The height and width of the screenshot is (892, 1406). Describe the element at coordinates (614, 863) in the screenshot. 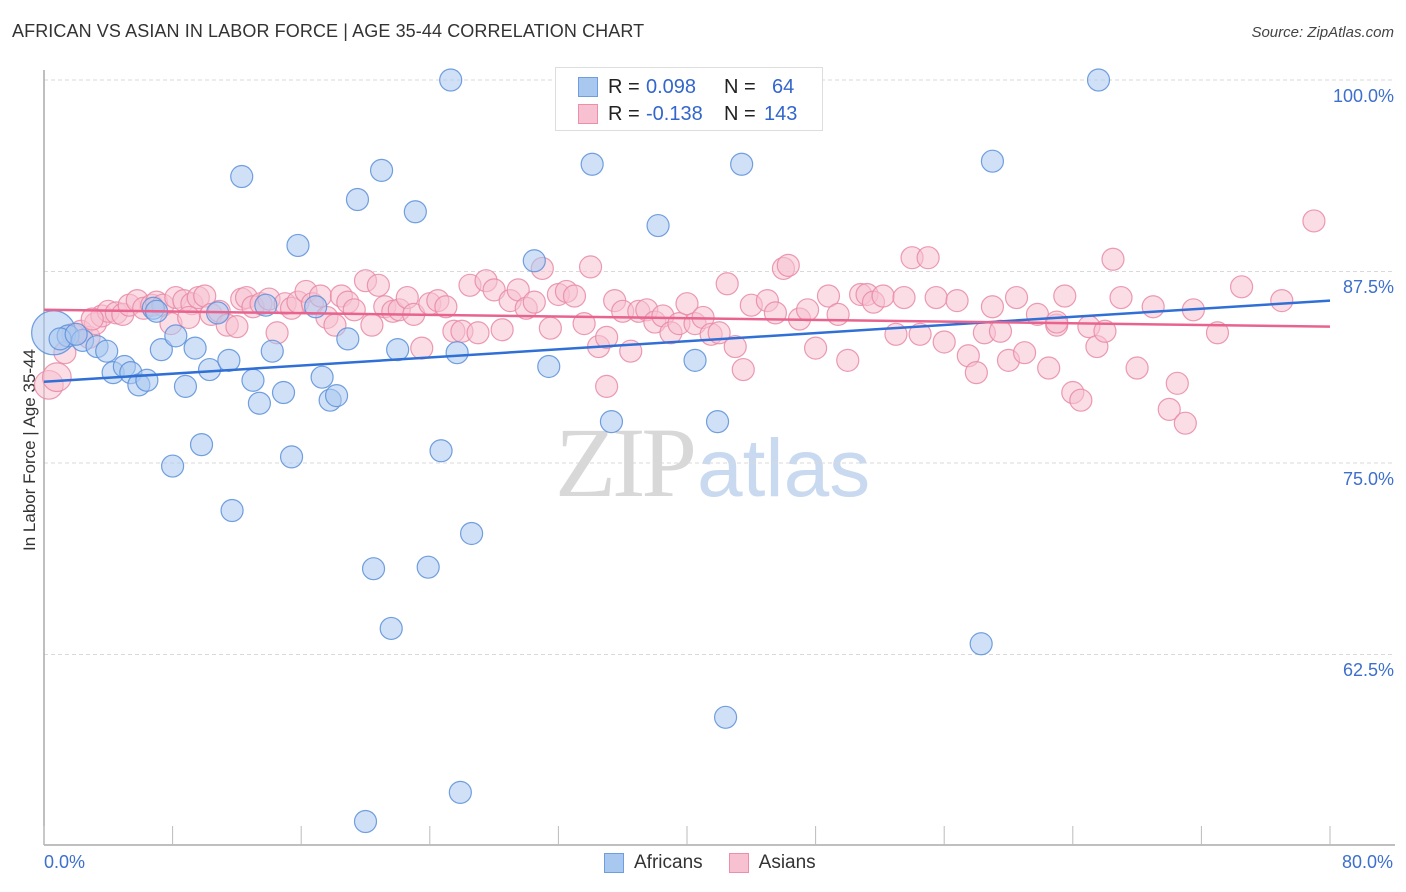

I see `africans-legend-swatch` at that location.